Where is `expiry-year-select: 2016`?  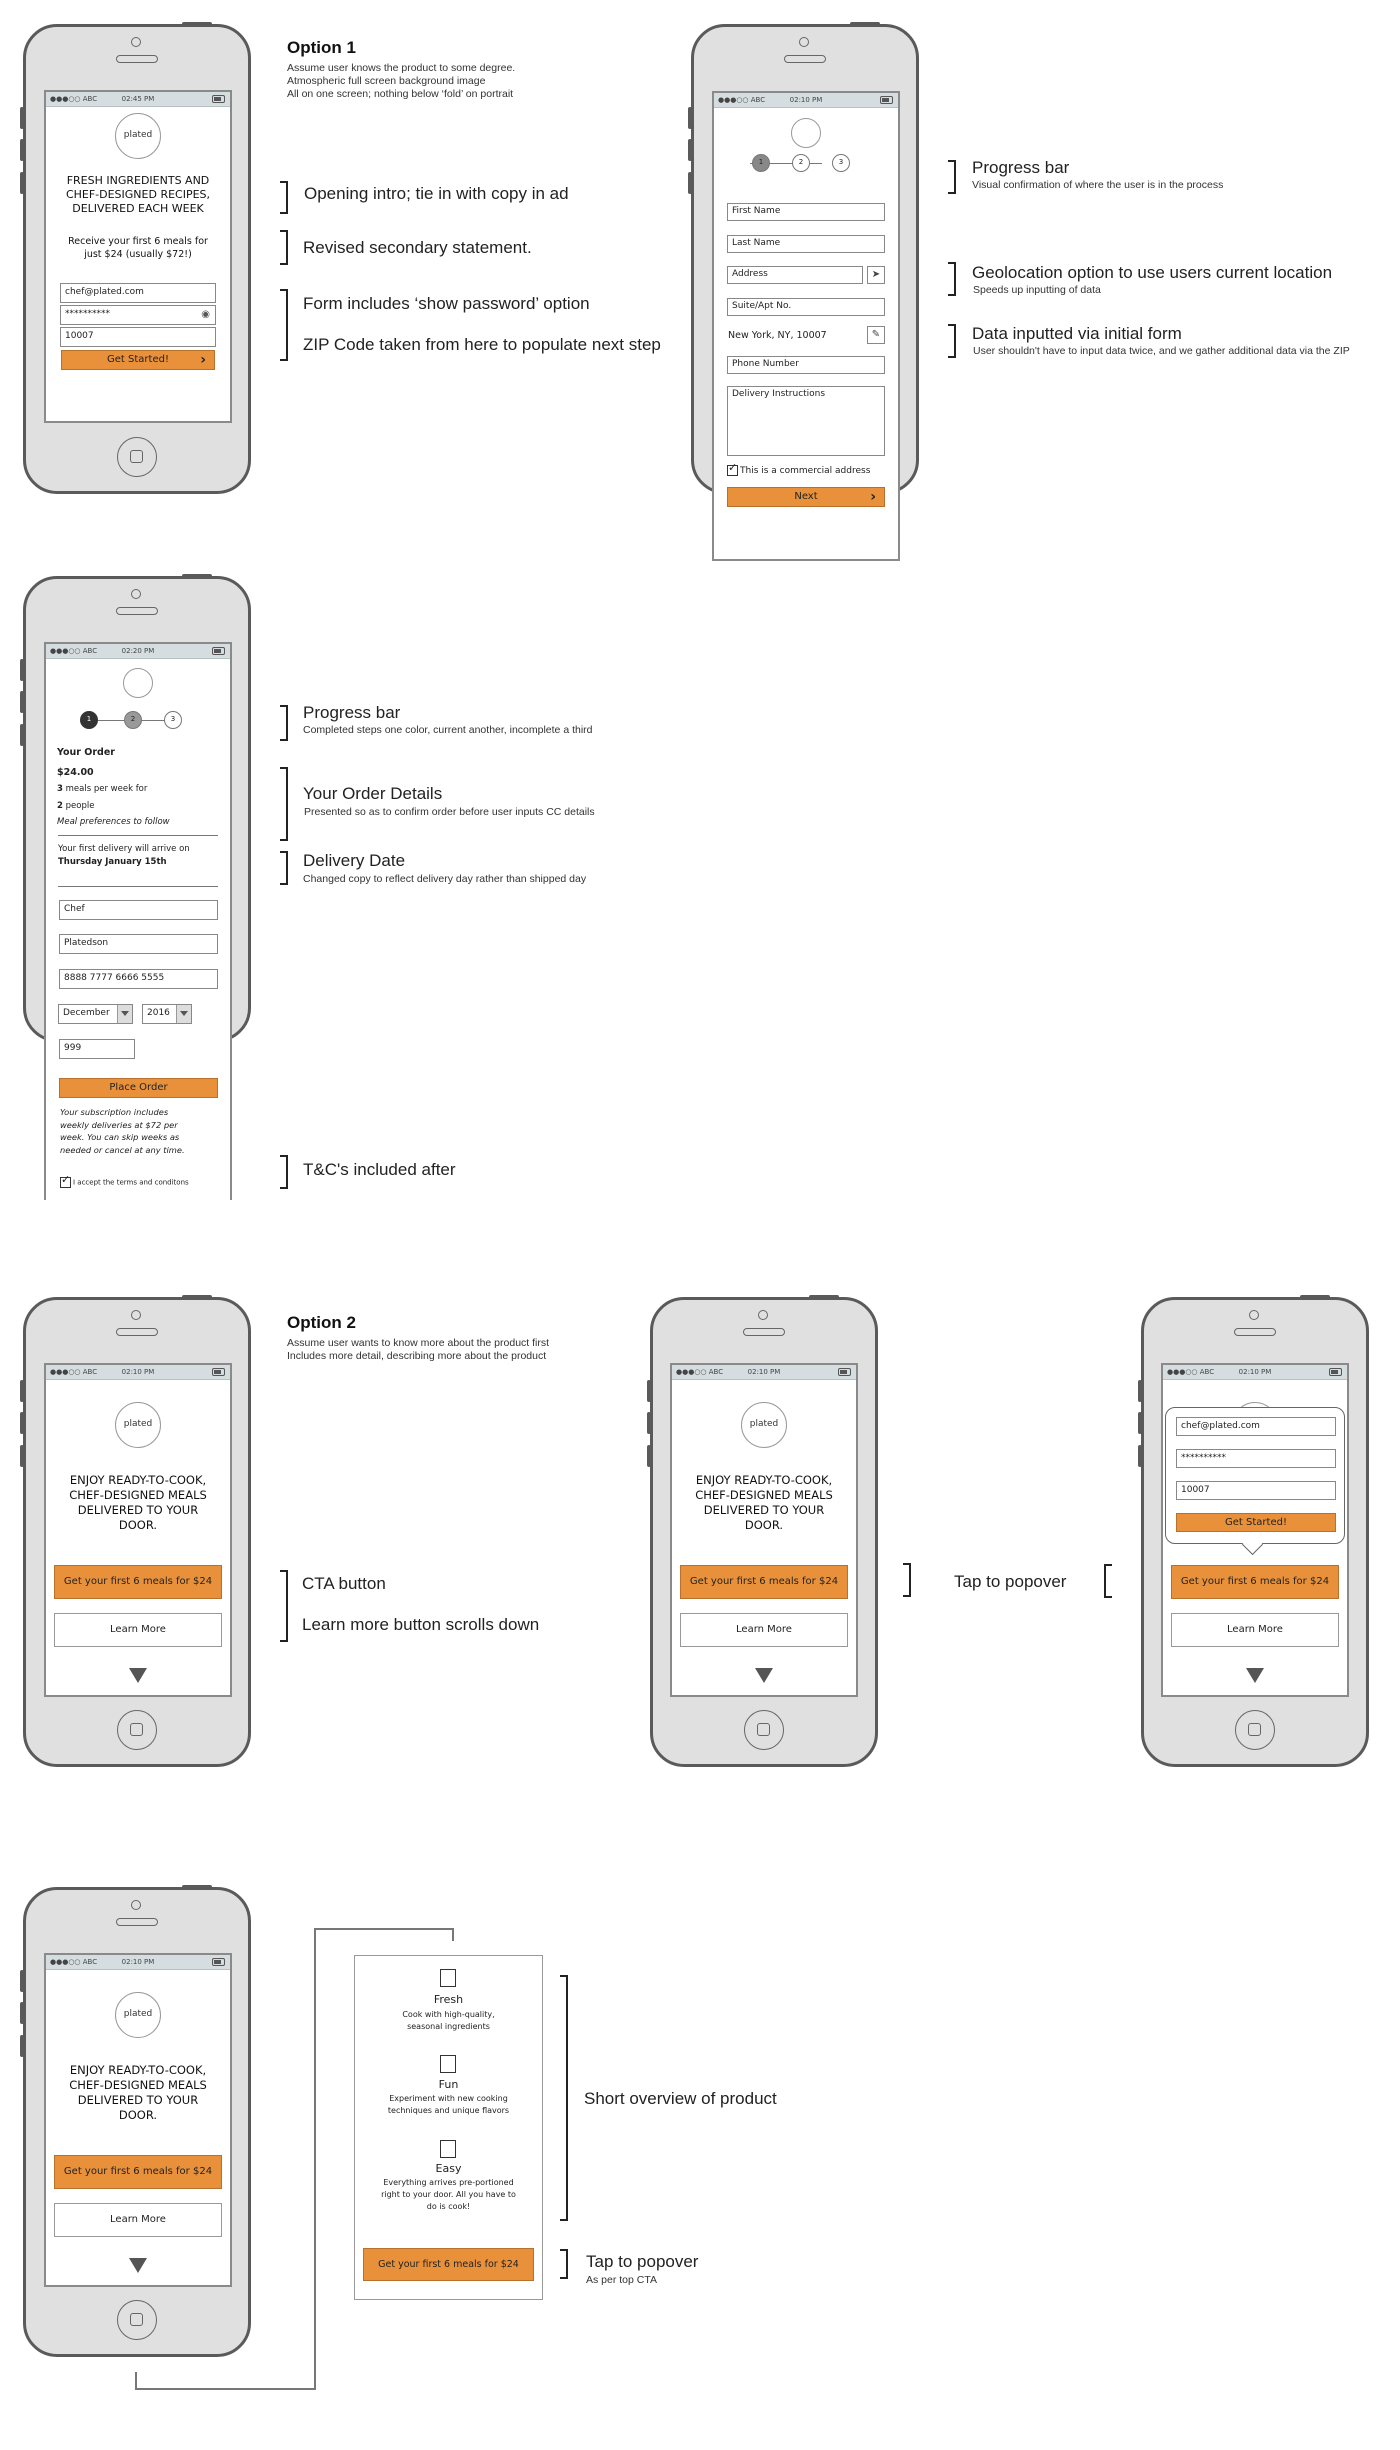 expiry-year-select: 2016 is located at coordinates (167, 1014).